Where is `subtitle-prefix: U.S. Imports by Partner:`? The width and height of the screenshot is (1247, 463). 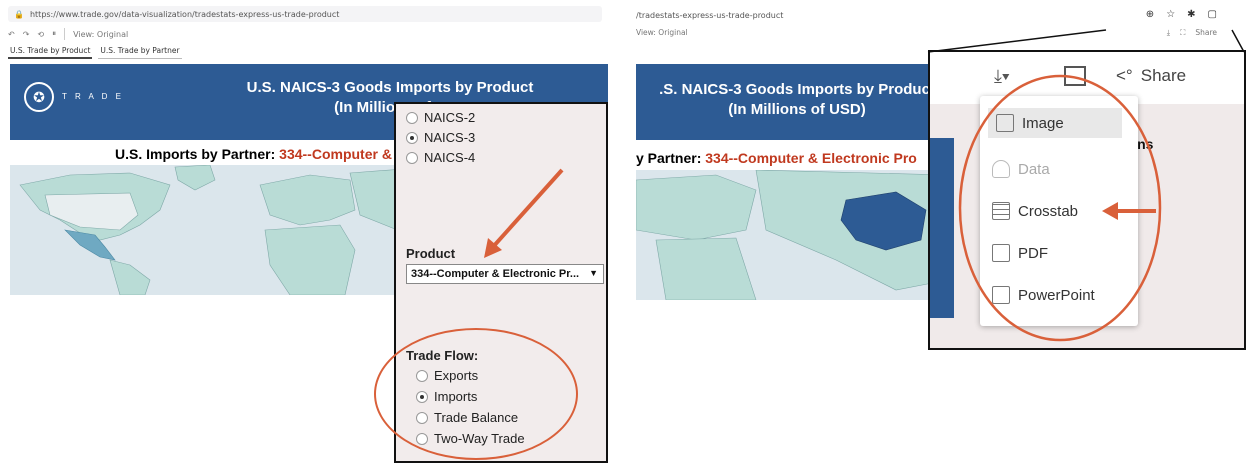
subtitle-prefix: U.S. Imports by Partner: is located at coordinates (197, 154).